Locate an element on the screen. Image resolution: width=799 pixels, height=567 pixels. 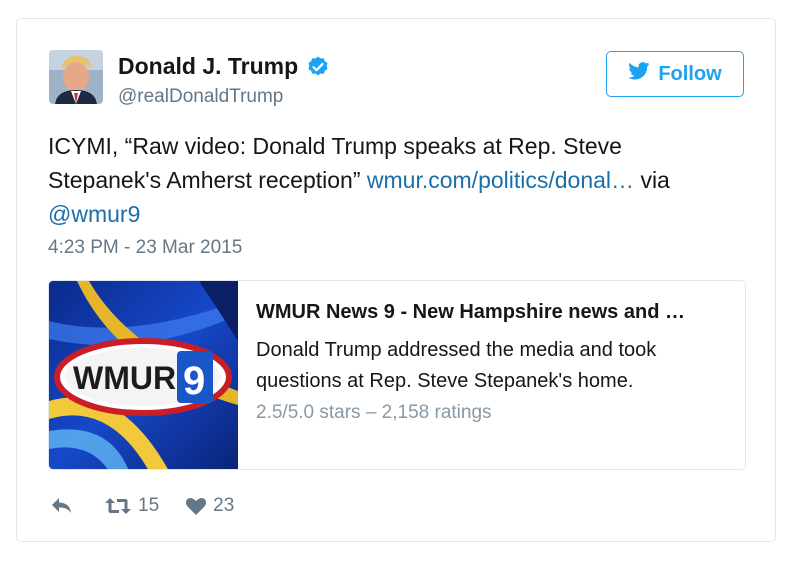
card-logo-number: 9 is located at coordinates (194, 381).